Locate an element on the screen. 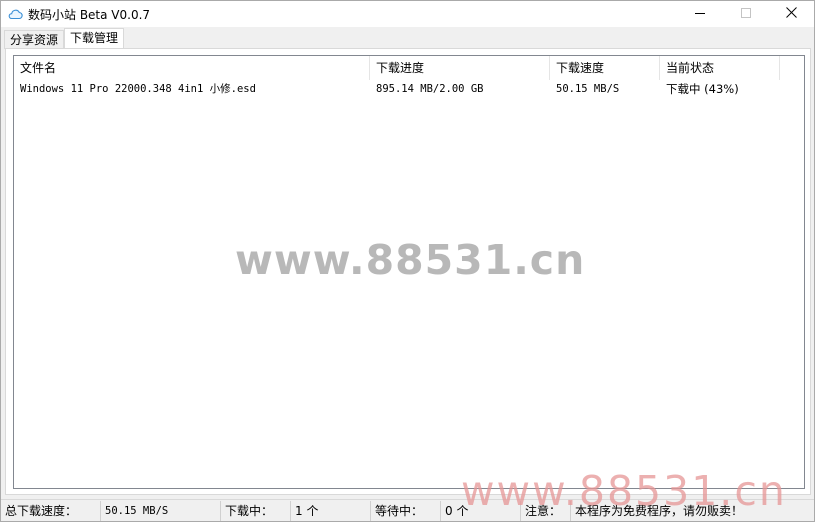 The image size is (815, 522). column-header-filename: 文件名 is located at coordinates (192, 68).